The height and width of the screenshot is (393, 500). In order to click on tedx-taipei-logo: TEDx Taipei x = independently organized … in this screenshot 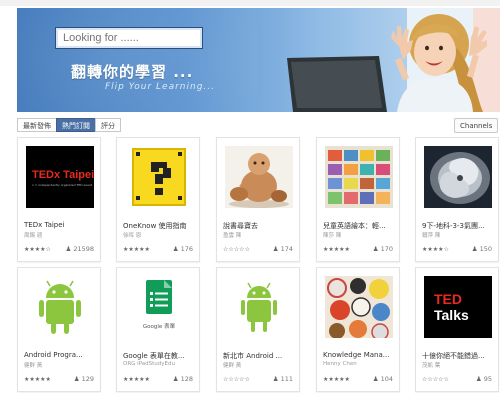, I will do `click(60, 177)`.